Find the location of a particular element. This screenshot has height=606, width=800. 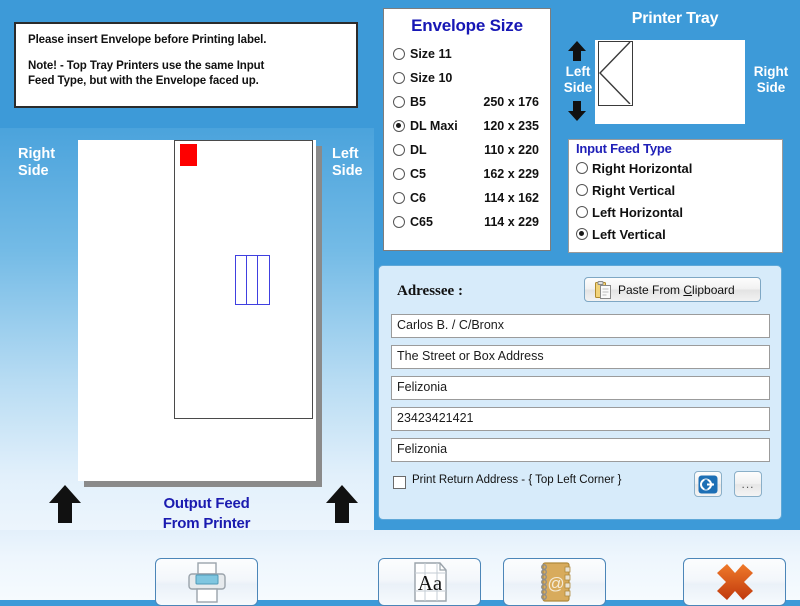

tray-down-arrow-icon is located at coordinates (577, 111).